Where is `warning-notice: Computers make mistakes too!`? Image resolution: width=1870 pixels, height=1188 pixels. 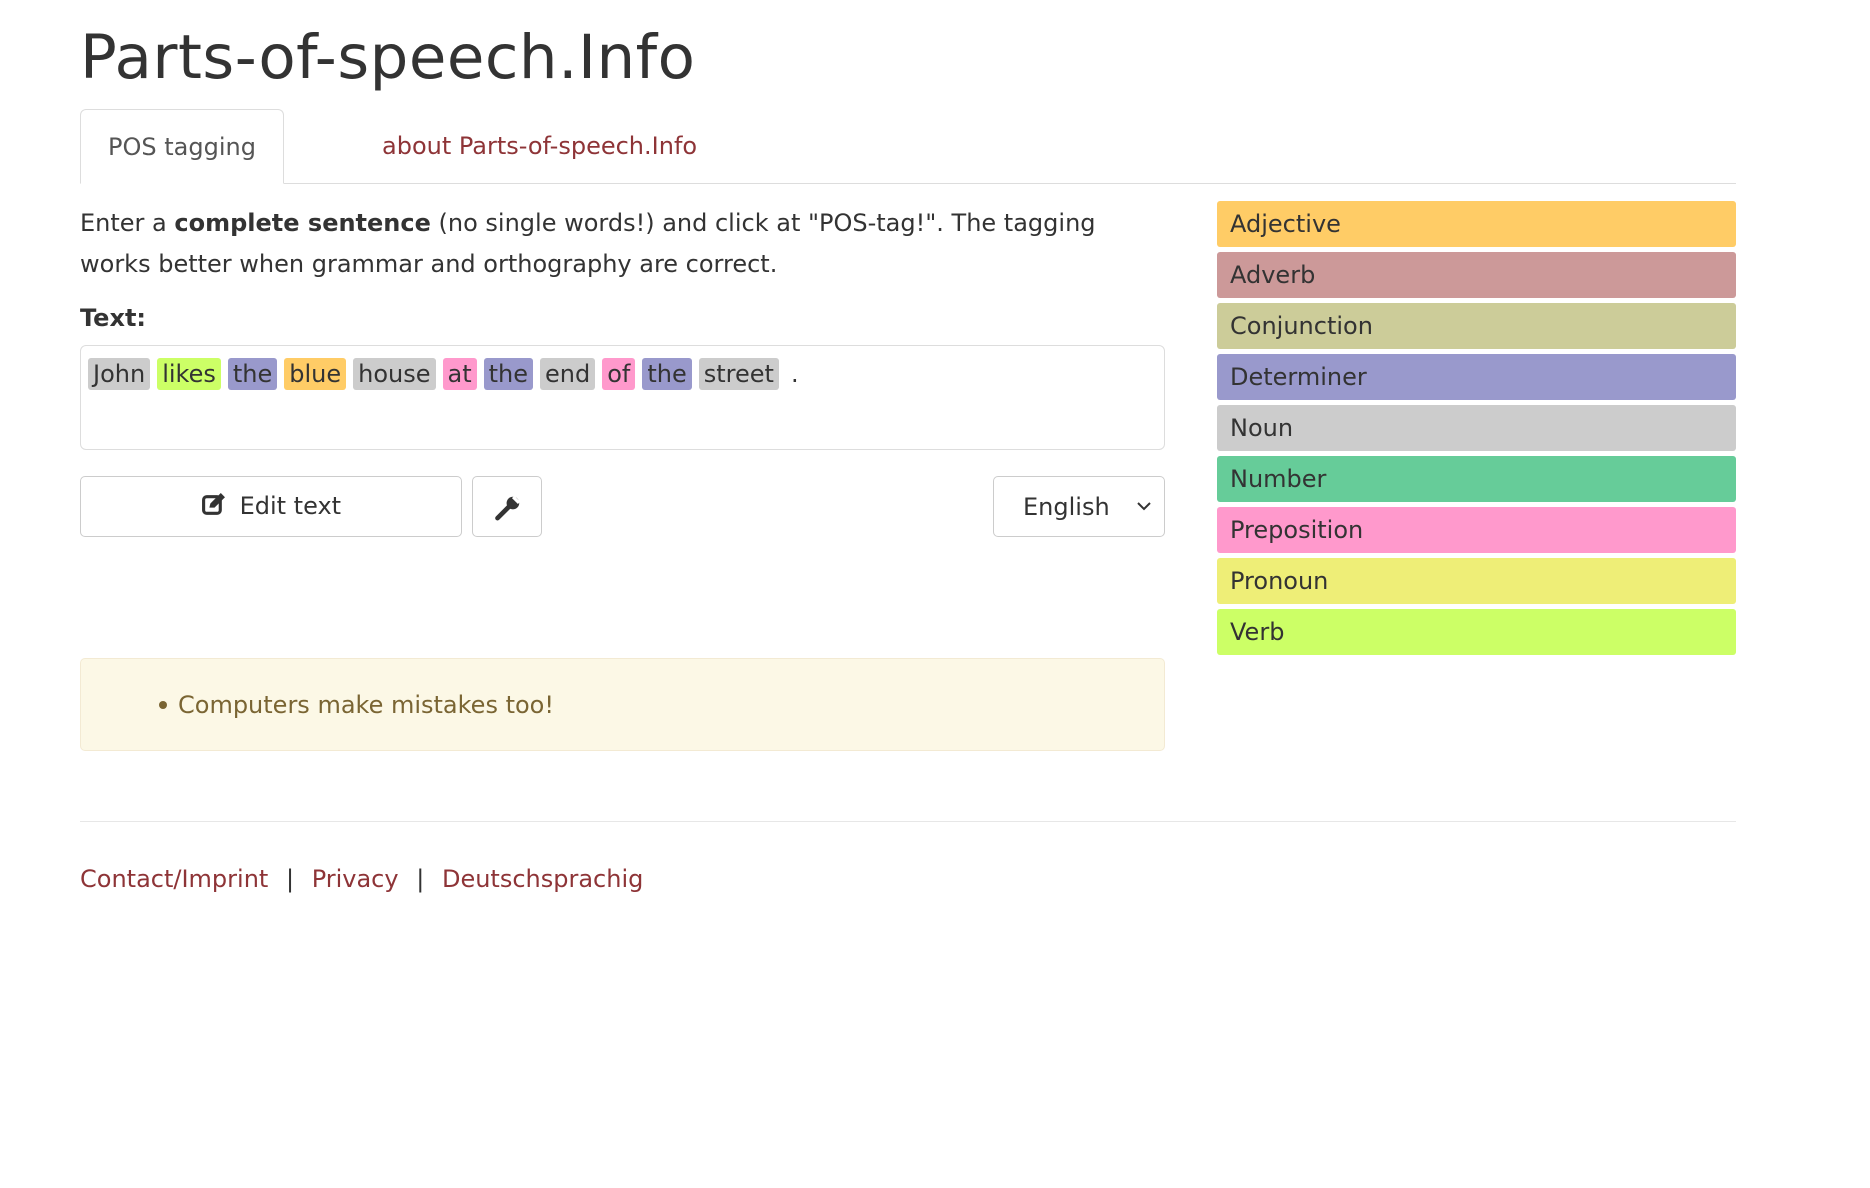
warning-notice: Computers make mistakes too! is located at coordinates (622, 704).